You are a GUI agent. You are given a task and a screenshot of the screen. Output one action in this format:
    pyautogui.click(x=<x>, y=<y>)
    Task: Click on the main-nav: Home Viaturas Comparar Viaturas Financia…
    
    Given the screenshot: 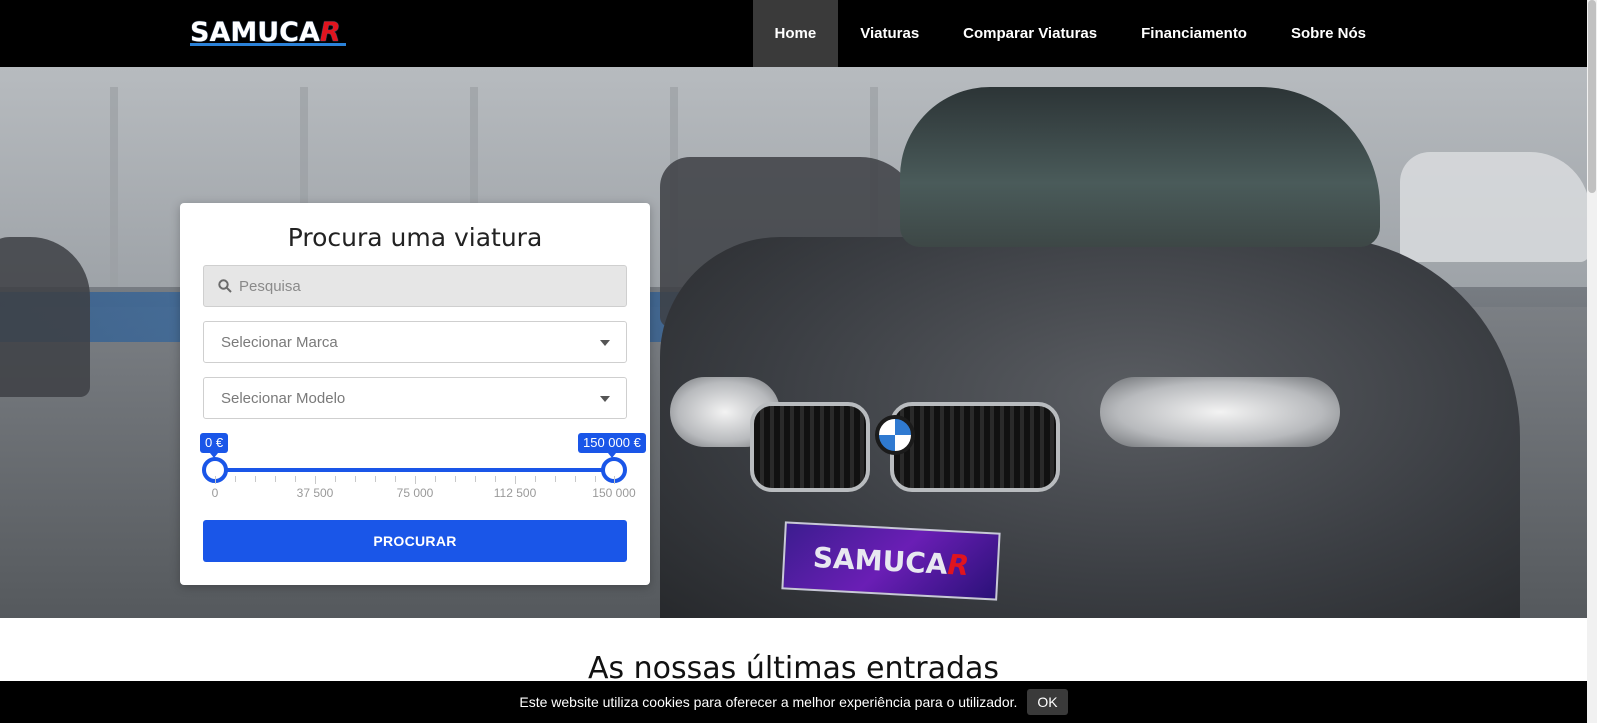 What is the action you would take?
    pyautogui.click(x=1169, y=33)
    